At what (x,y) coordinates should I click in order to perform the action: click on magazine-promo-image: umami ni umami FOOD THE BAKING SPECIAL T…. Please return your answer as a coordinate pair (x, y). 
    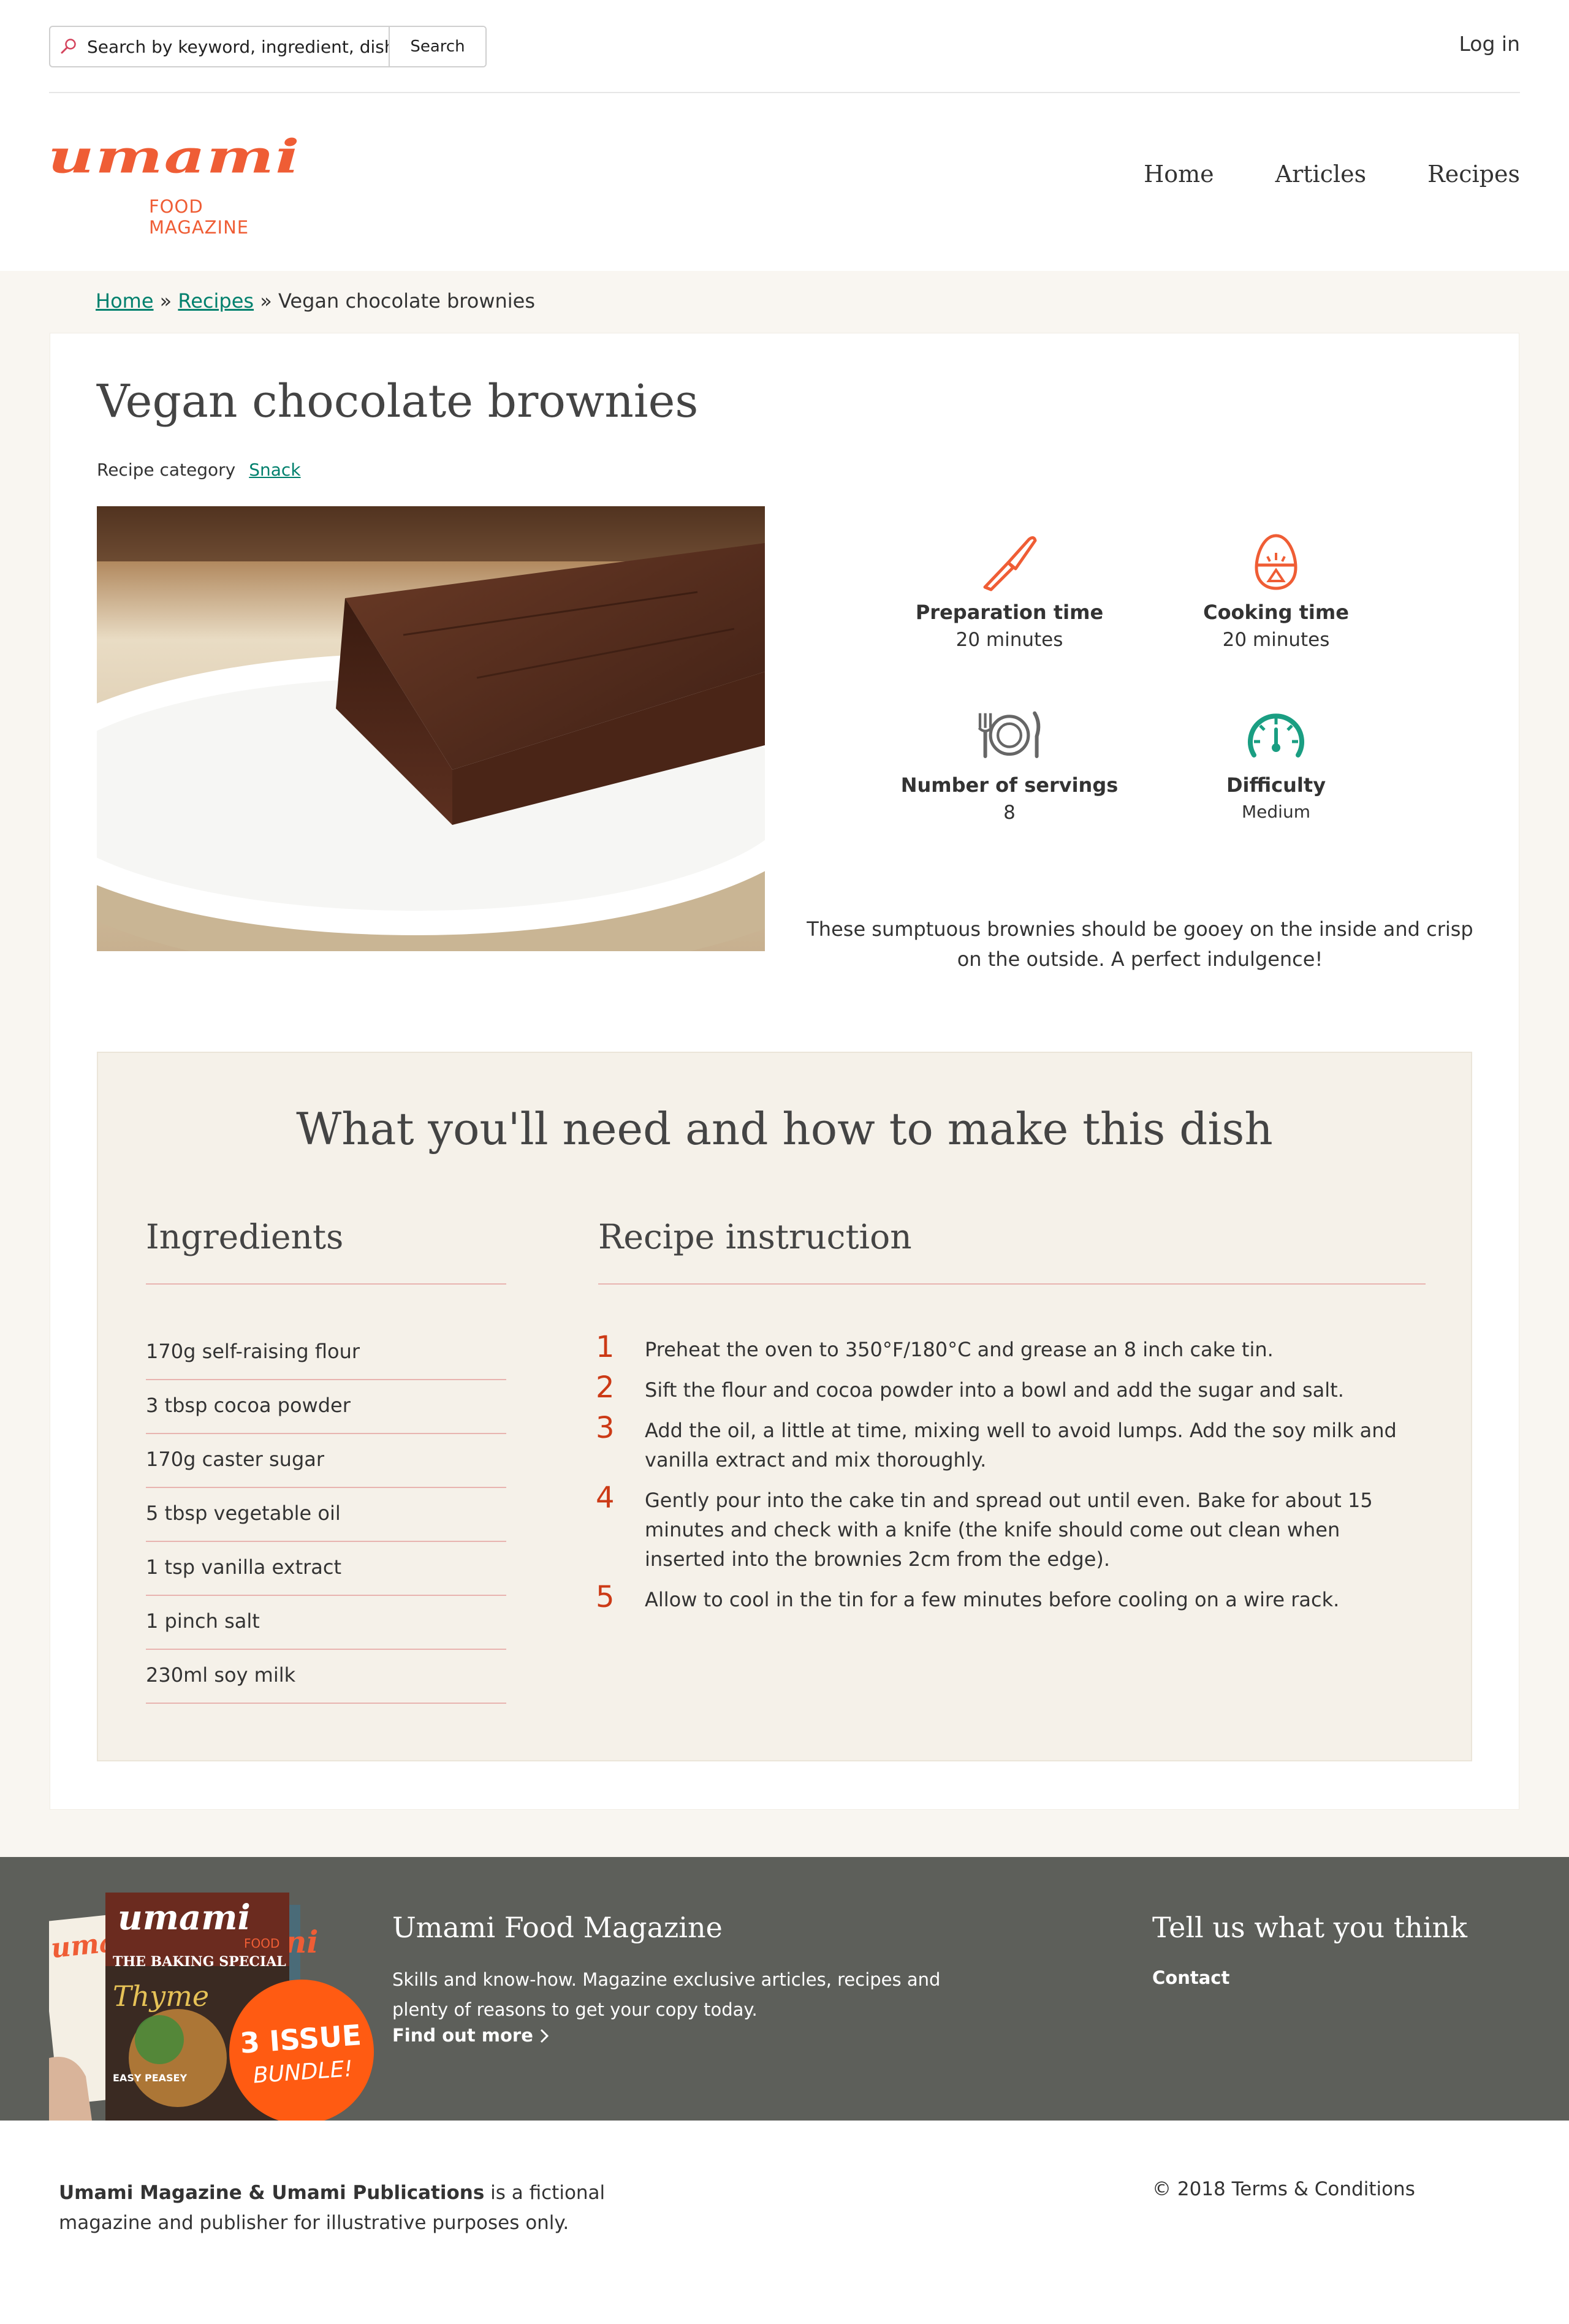
    Looking at the image, I should click on (209, 1997).